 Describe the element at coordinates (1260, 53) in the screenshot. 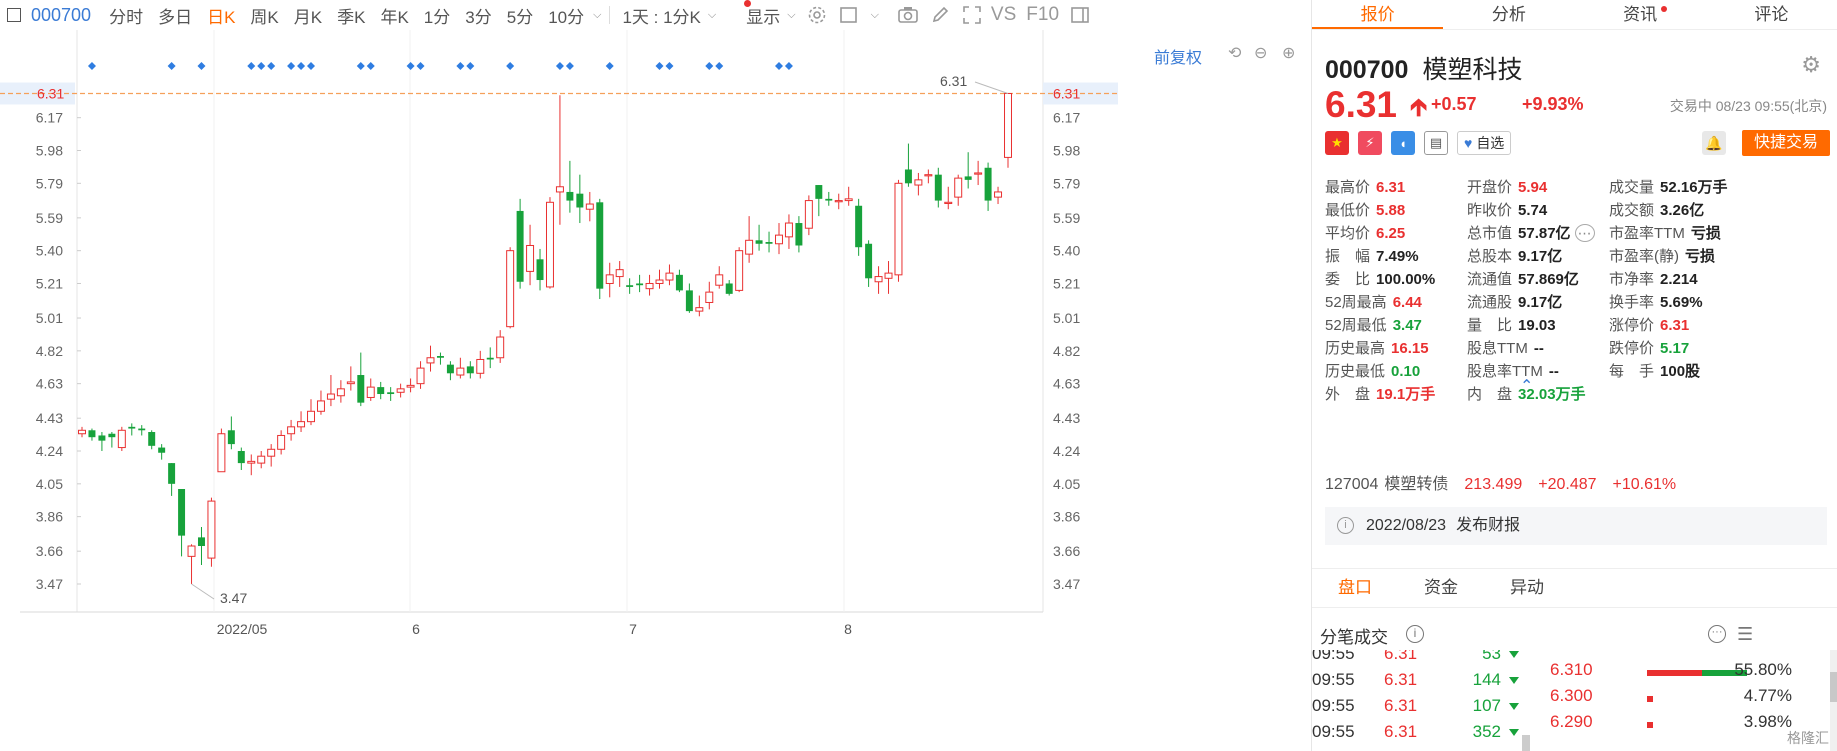

I see `zoom-out-icon: ⊖` at that location.